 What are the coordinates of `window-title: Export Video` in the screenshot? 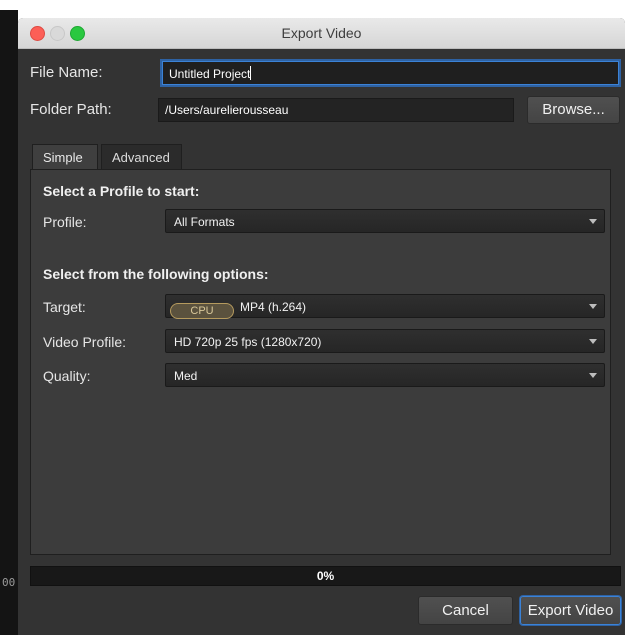 It's located at (321, 33).